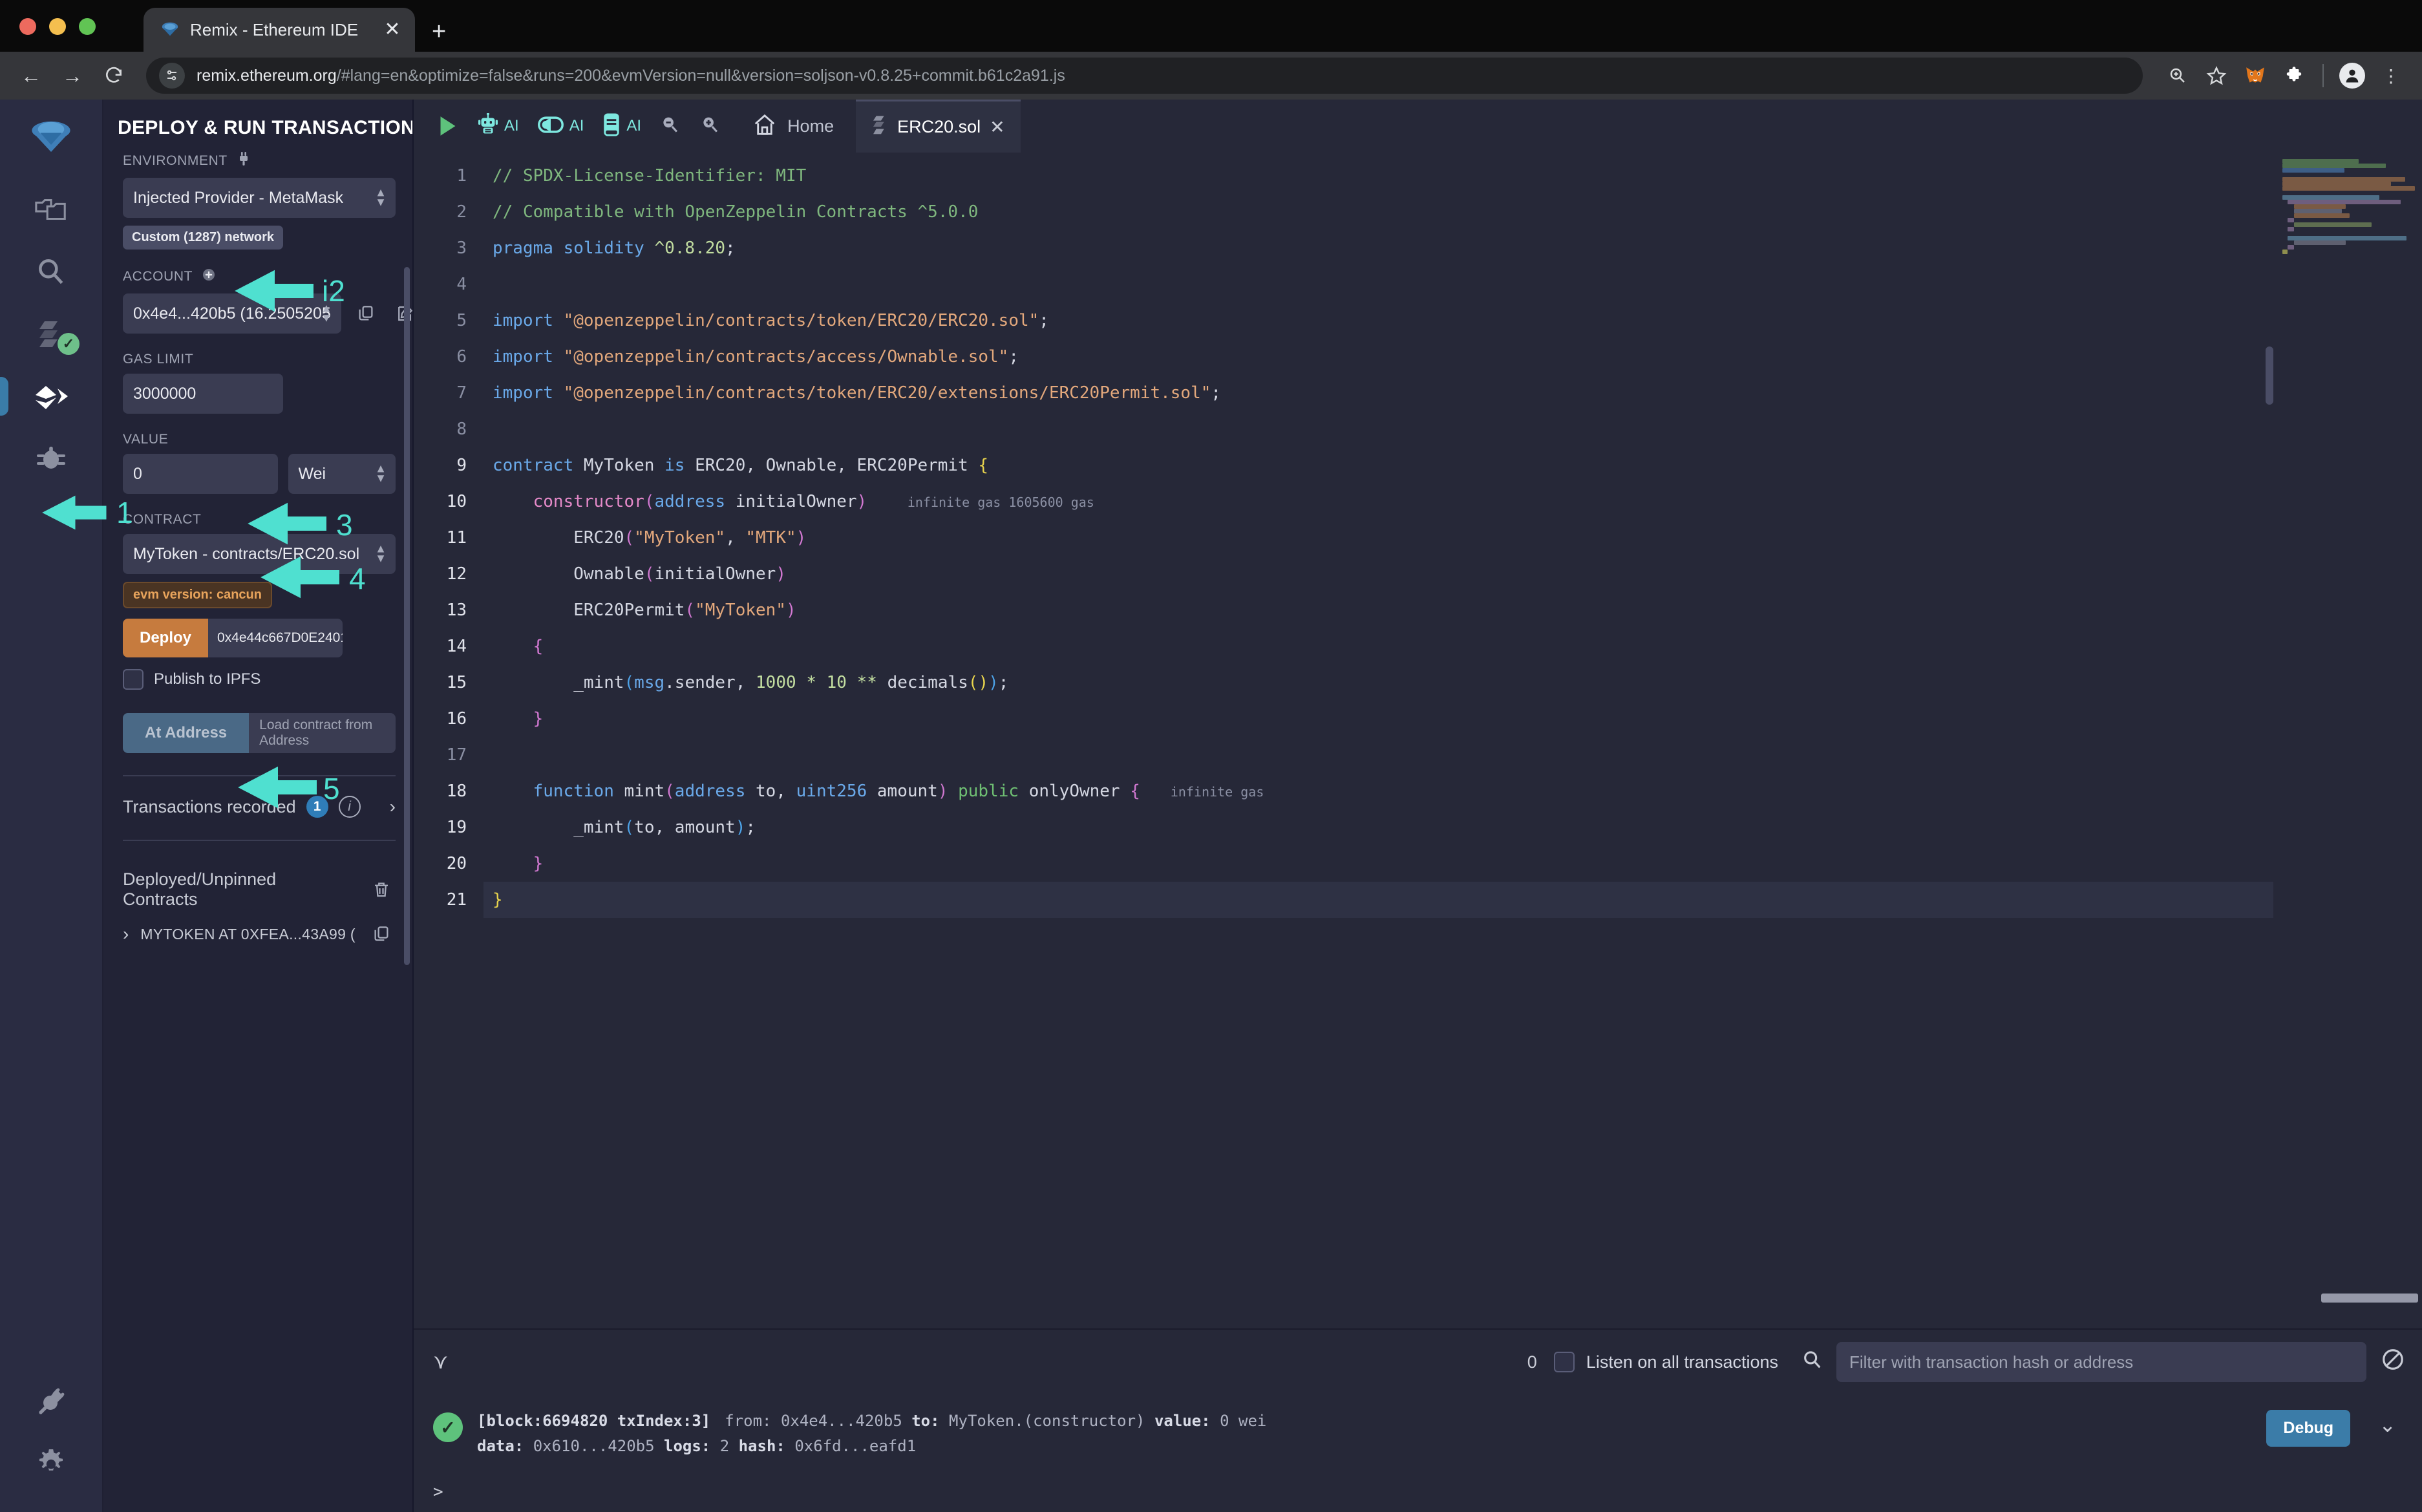 Image resolution: width=2422 pixels, height=1512 pixels. I want to click on editor-minimap, so click(2347, 740).